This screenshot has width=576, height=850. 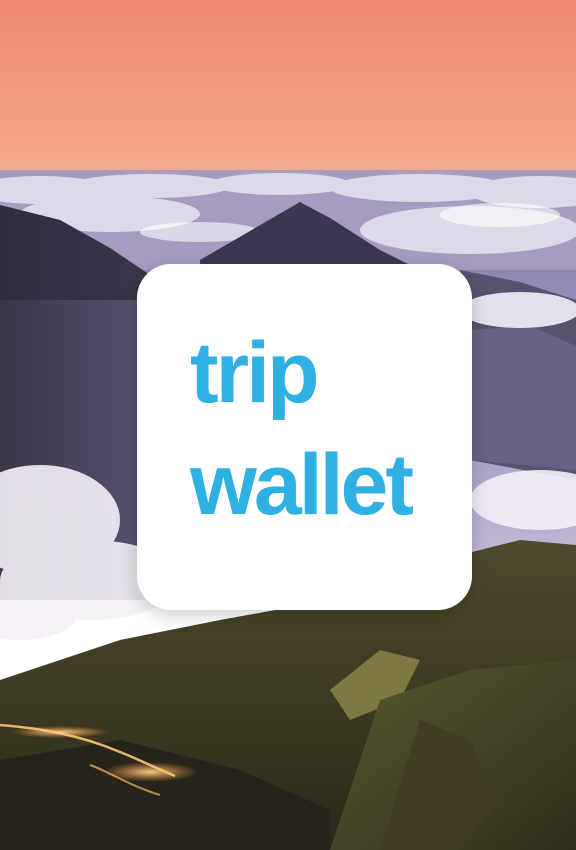 I want to click on logo-text-trip: trip, so click(x=255, y=373).